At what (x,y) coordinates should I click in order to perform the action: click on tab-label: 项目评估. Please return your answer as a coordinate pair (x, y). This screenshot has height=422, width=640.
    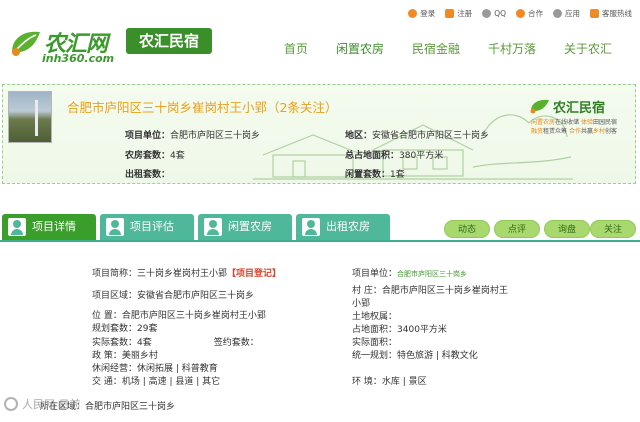
    Looking at the image, I should click on (152, 226).